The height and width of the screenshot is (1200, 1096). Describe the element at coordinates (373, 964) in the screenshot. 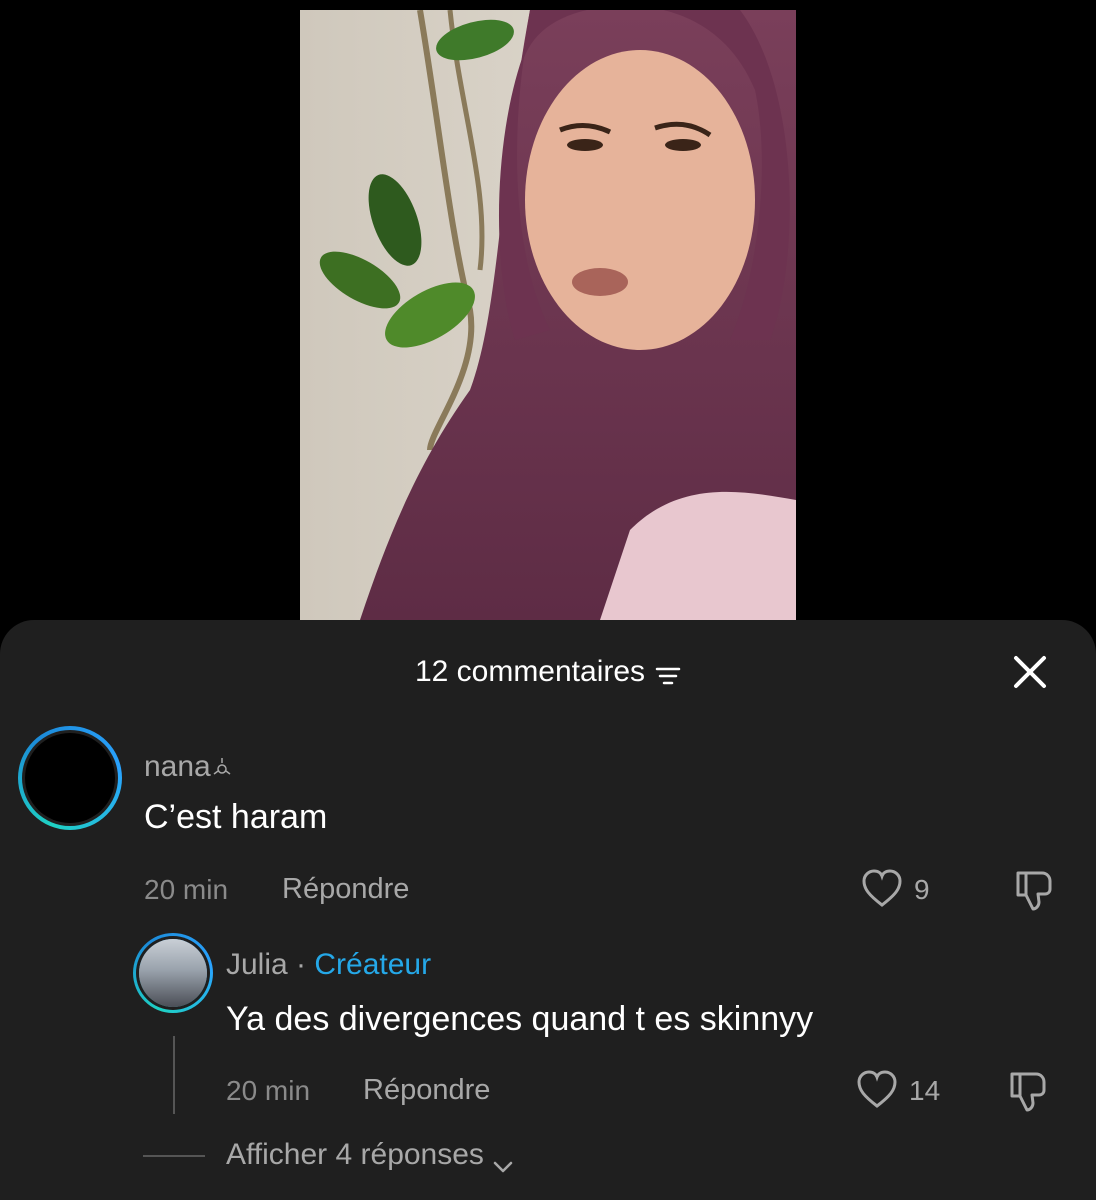

I see `creator-badge: Créateur` at that location.